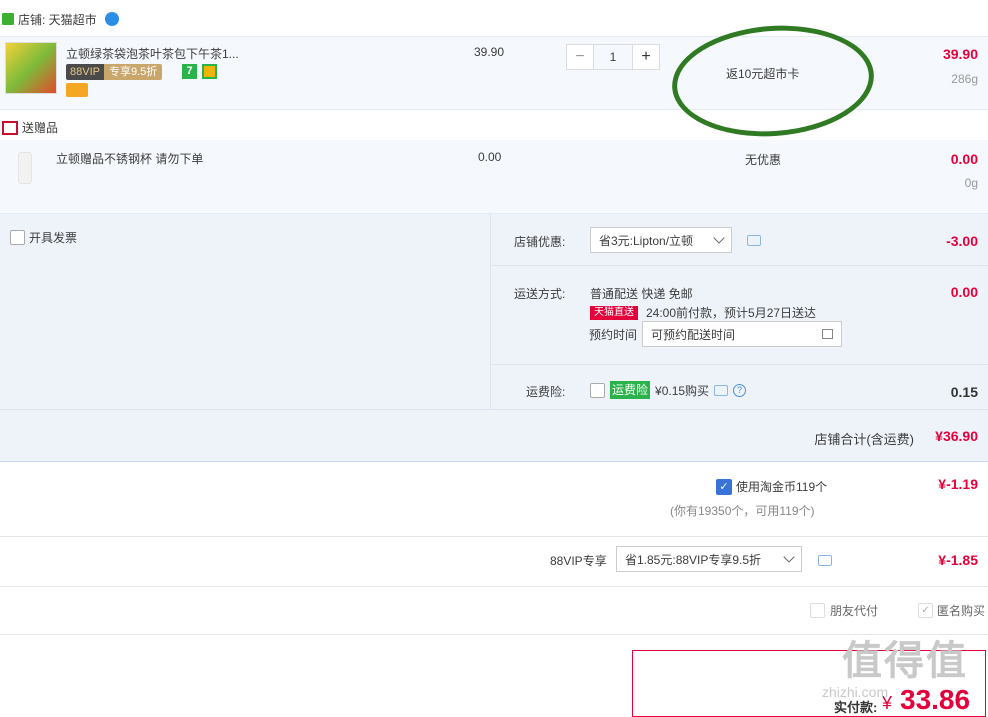  I want to click on freight-insurance-option: 运费险 ¥0.15购买 ?, so click(668, 390).